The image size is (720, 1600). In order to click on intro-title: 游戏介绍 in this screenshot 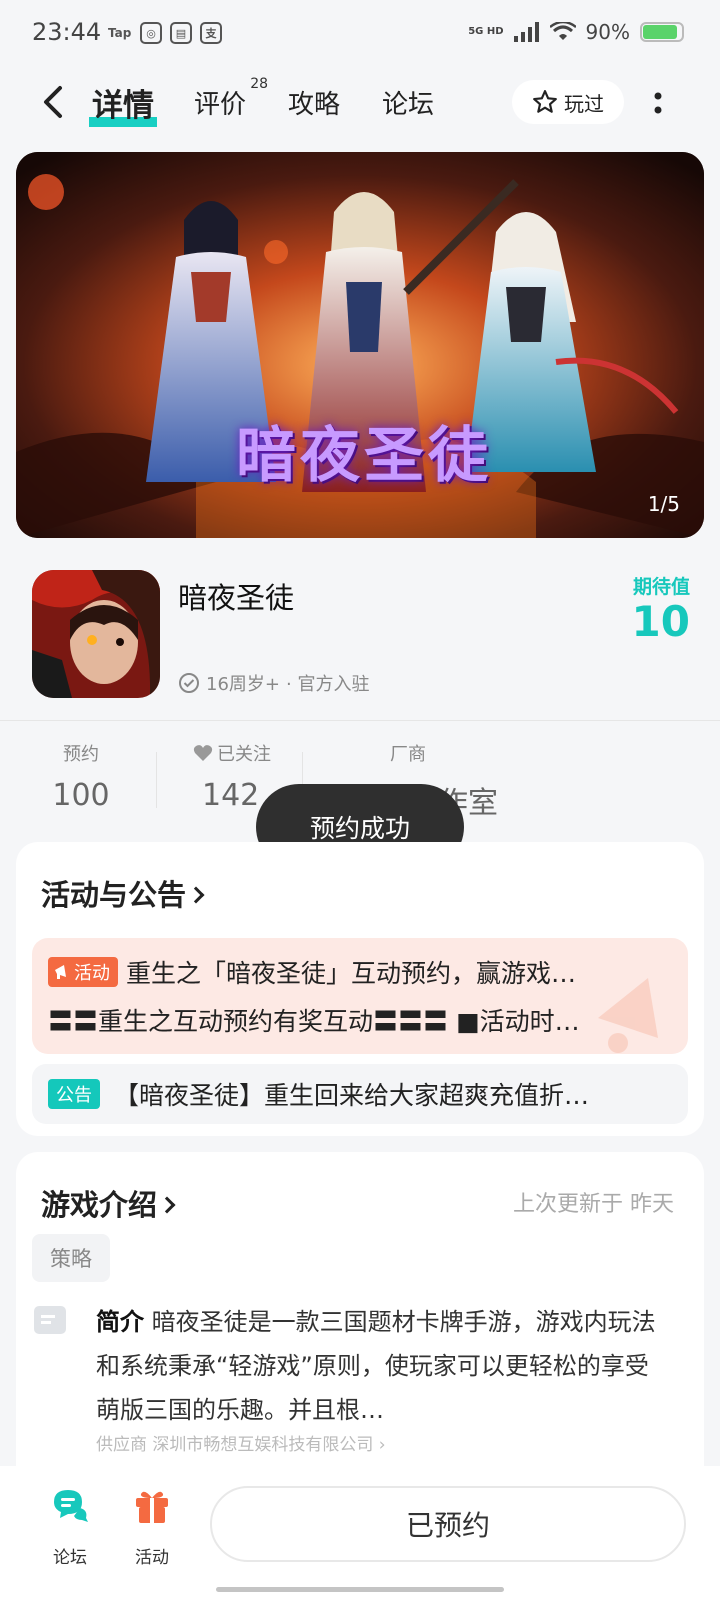, I will do `click(108, 1203)`.